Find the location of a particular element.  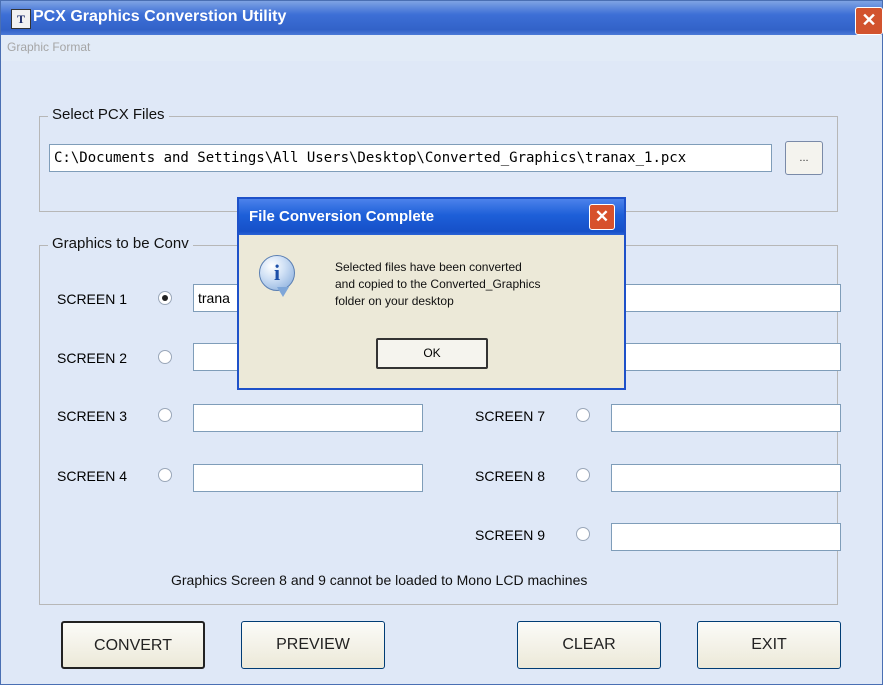

dialog-message-line: folder on your desktop is located at coordinates (394, 301).